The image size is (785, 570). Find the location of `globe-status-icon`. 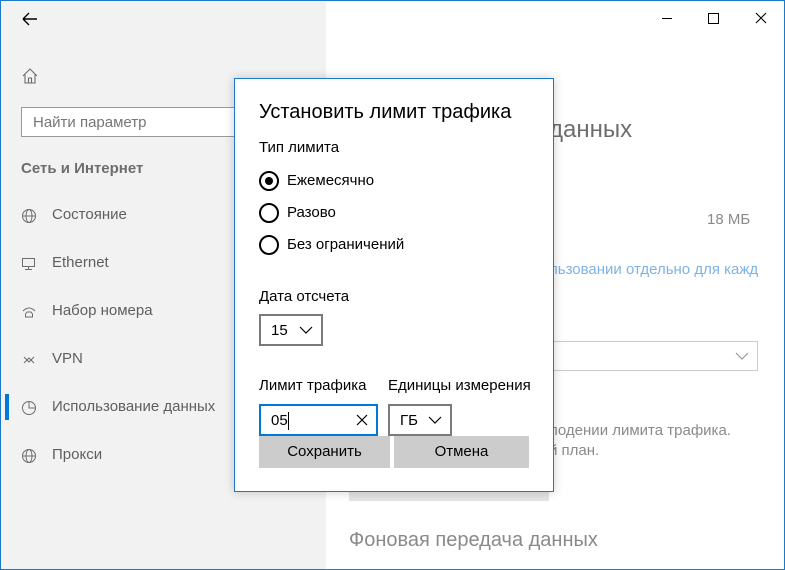

globe-status-icon is located at coordinates (29, 216).